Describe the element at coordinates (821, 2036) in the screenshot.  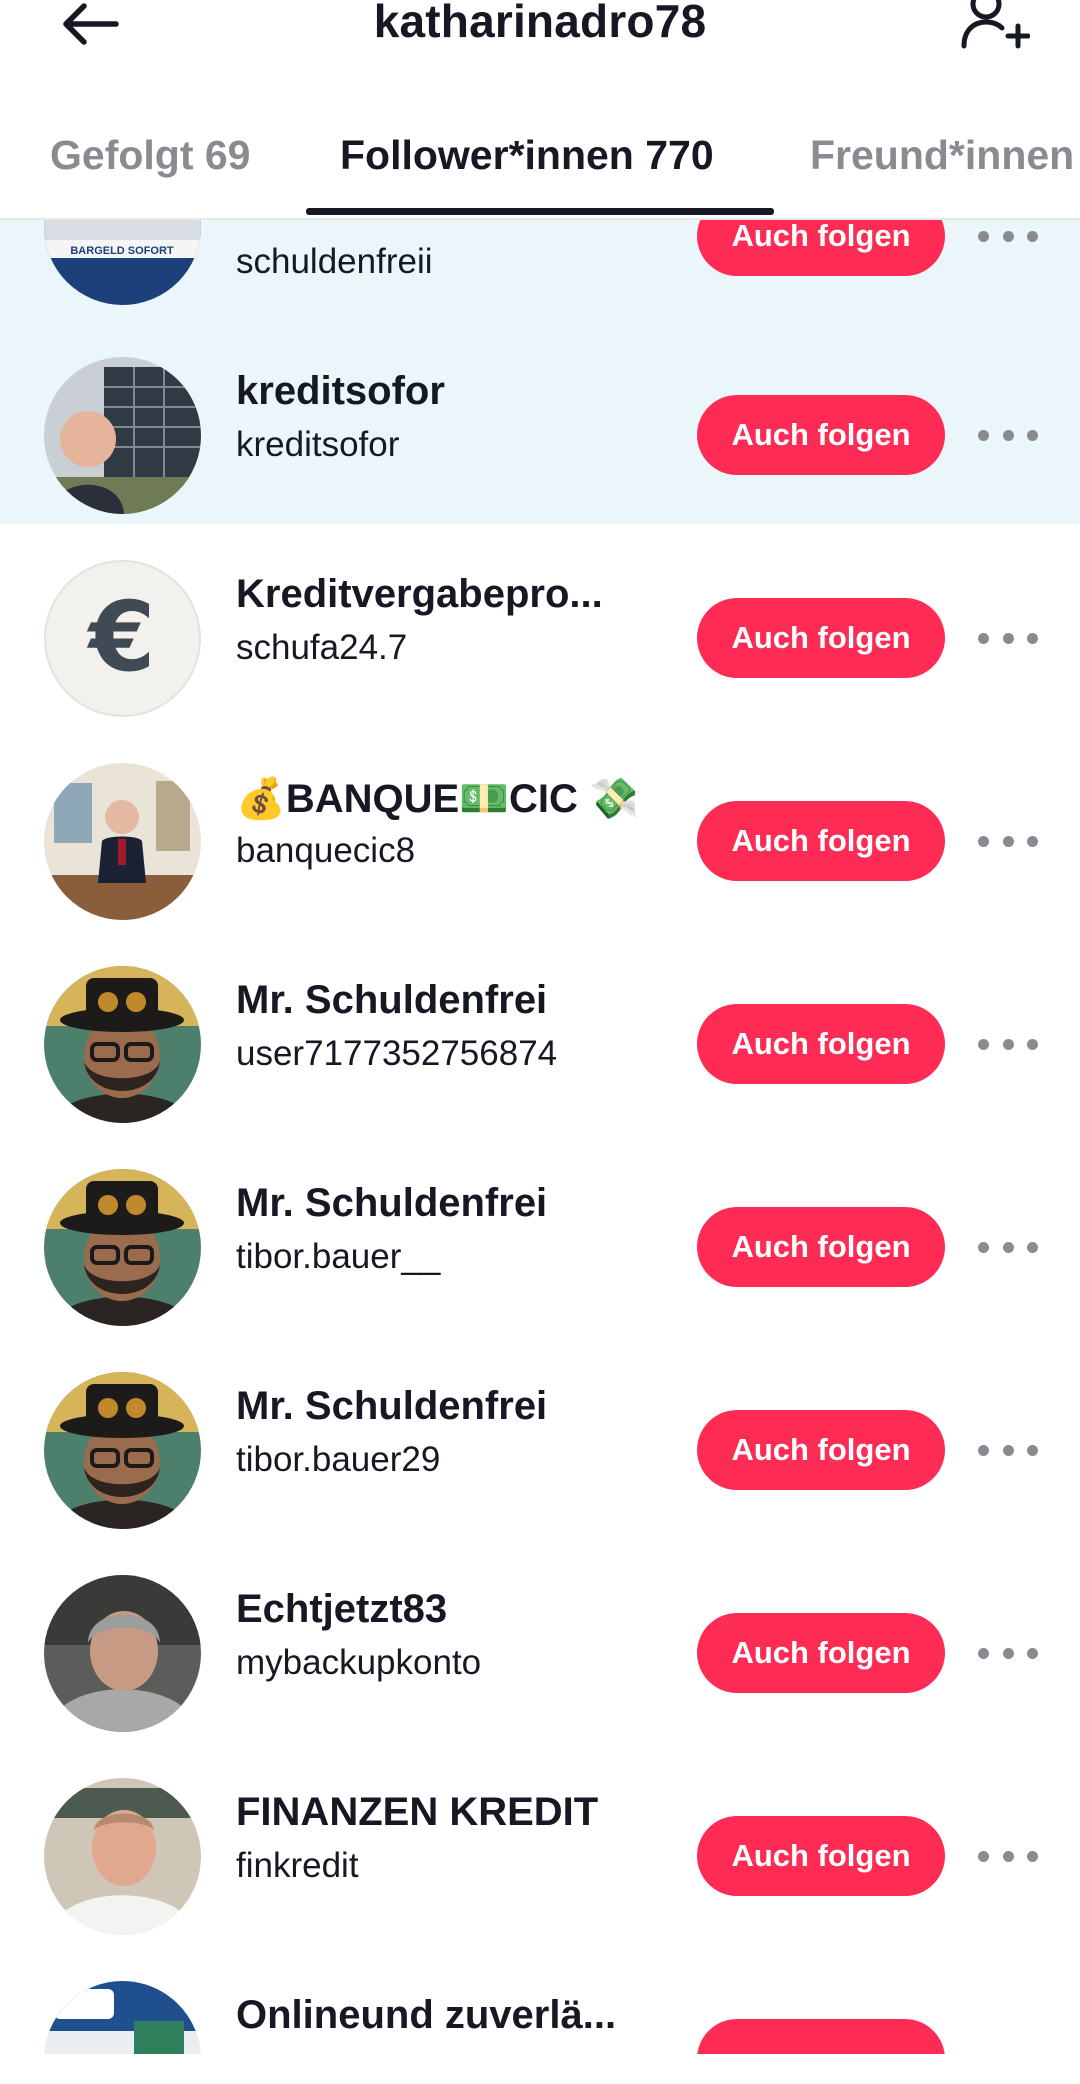
I see `follow-back-button` at that location.